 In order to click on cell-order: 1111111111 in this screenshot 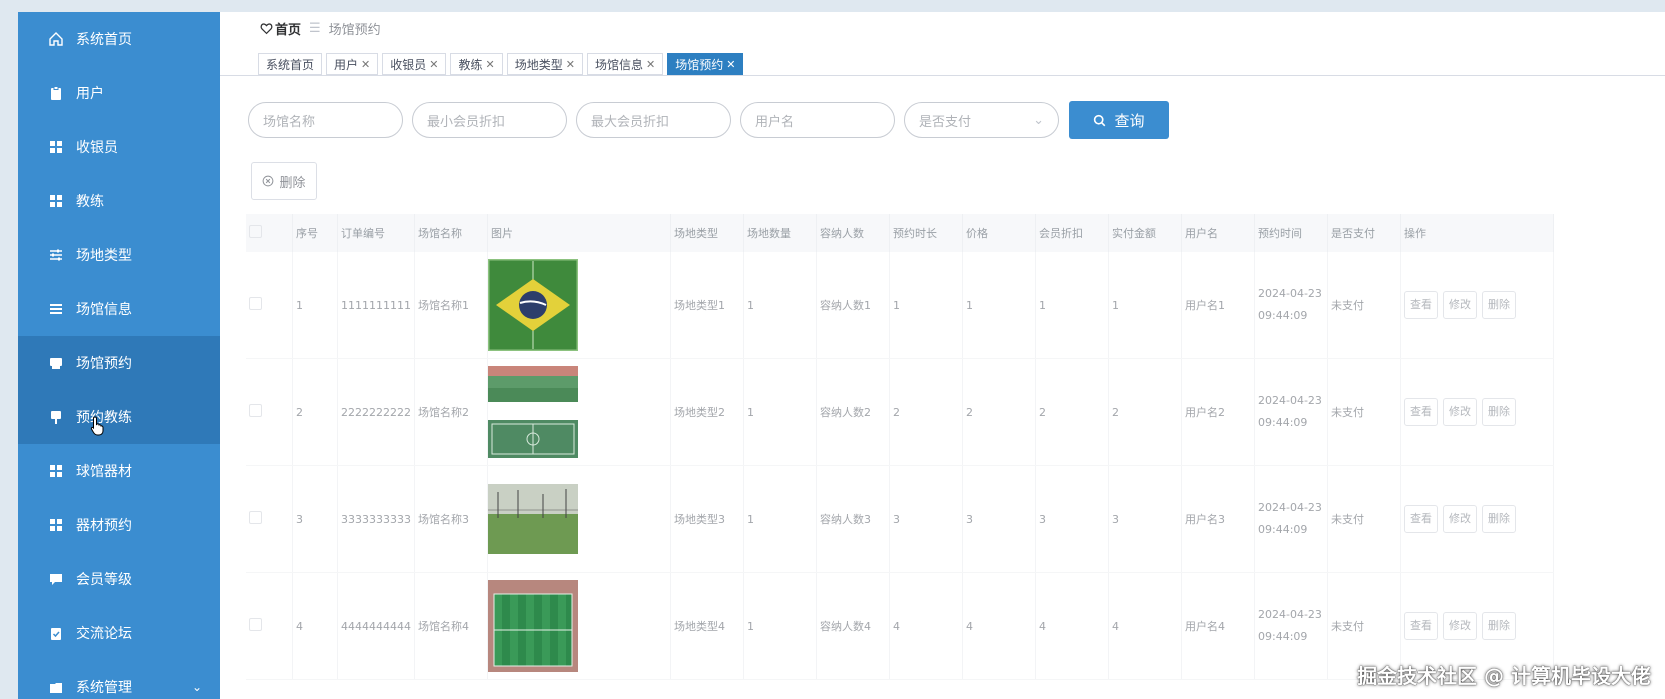, I will do `click(376, 305)`.